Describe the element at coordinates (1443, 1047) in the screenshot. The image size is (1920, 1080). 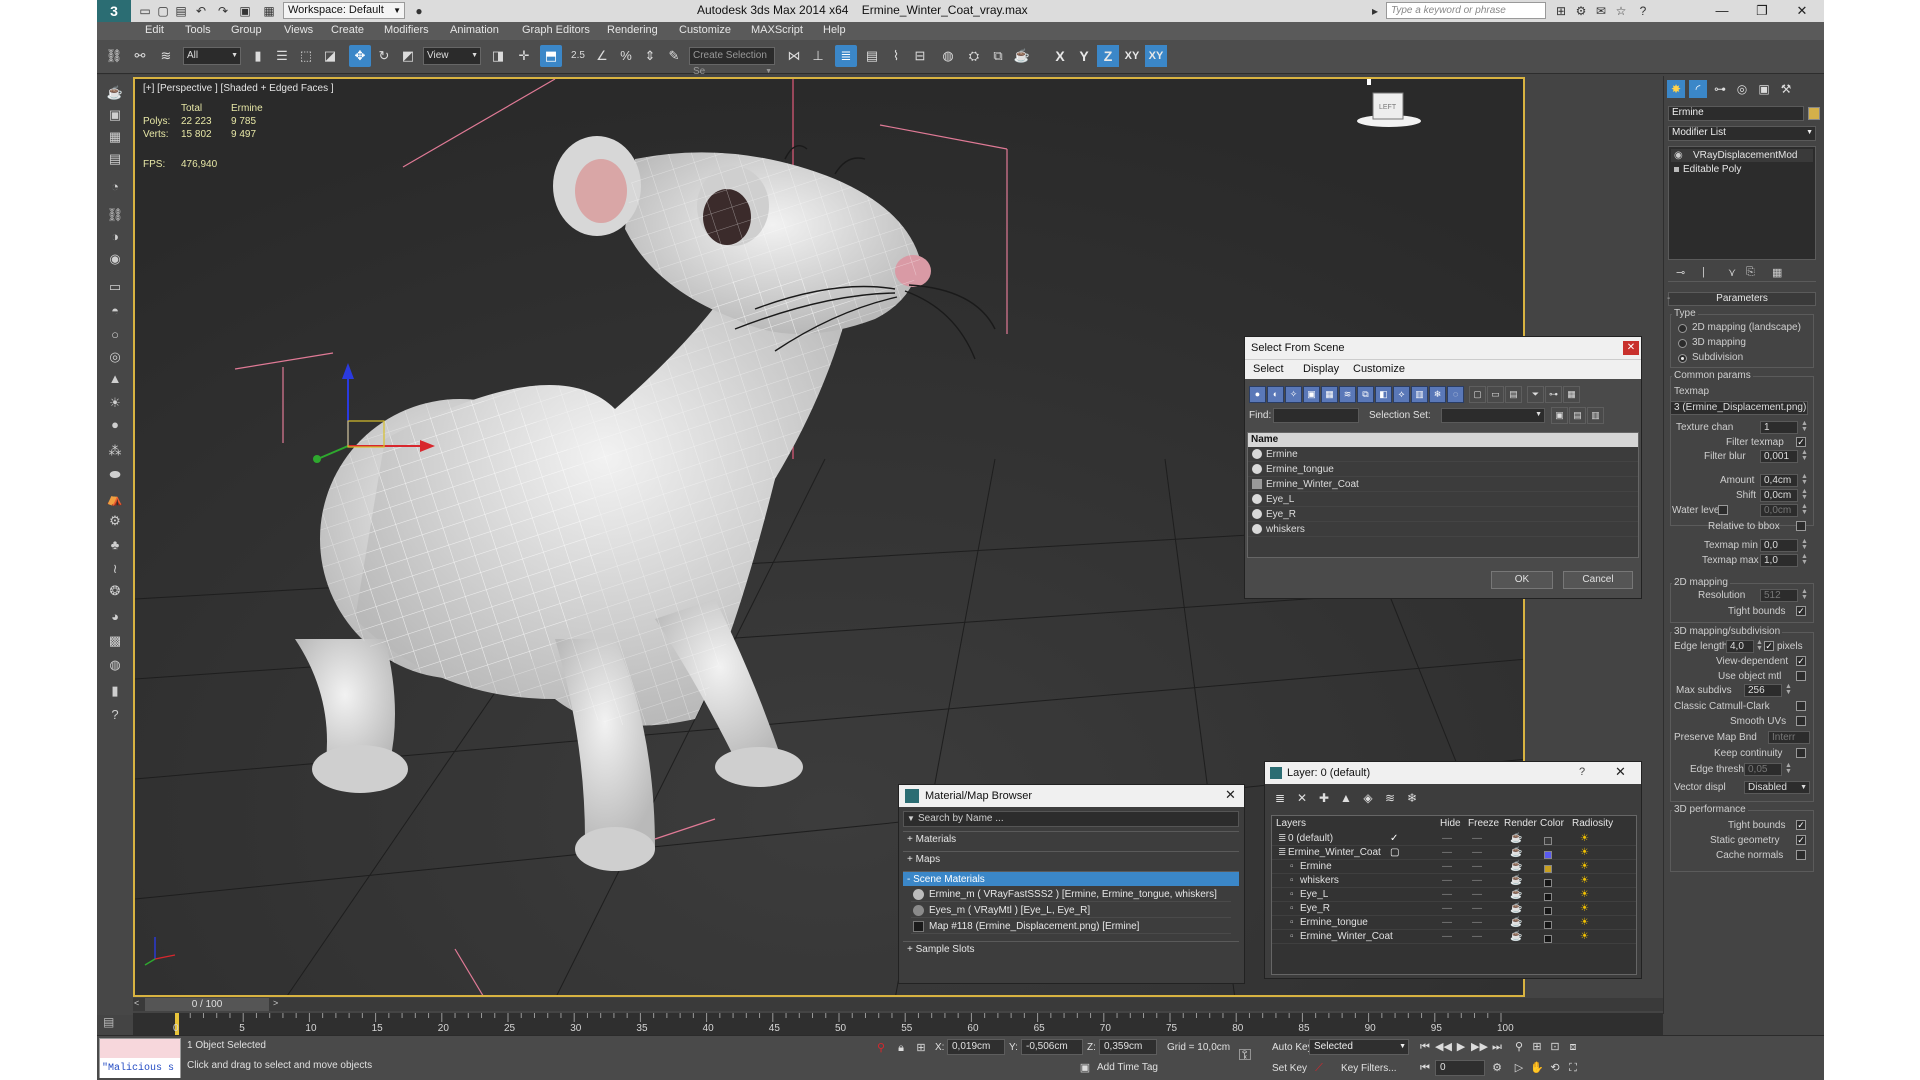
I see `previous-frame-icon: ◀◀` at that location.